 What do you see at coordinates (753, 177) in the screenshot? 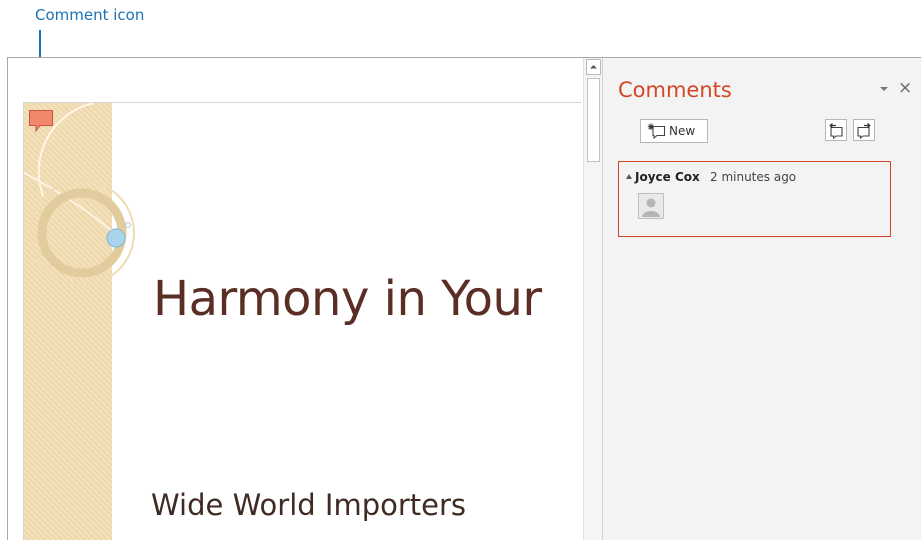
I see `comment-timestamp: 2 minutes ago` at bounding box center [753, 177].